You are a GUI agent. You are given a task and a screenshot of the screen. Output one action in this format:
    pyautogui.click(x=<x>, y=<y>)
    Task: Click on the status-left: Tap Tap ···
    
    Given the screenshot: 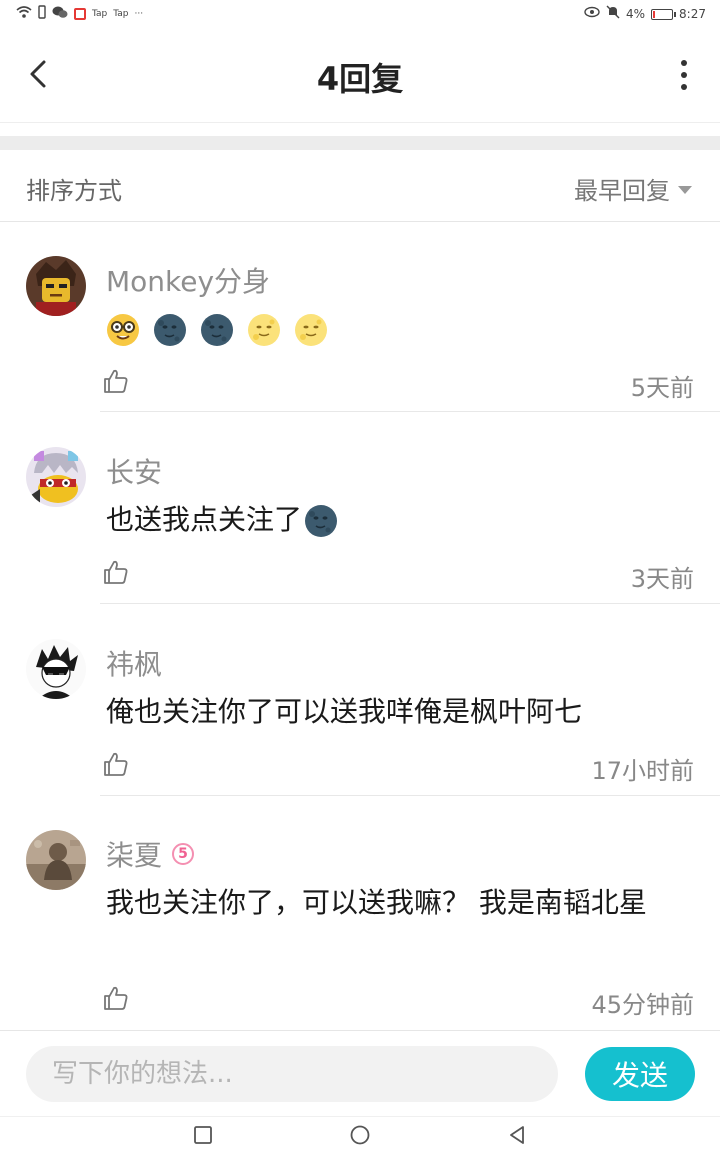 What is the action you would take?
    pyautogui.click(x=79, y=14)
    